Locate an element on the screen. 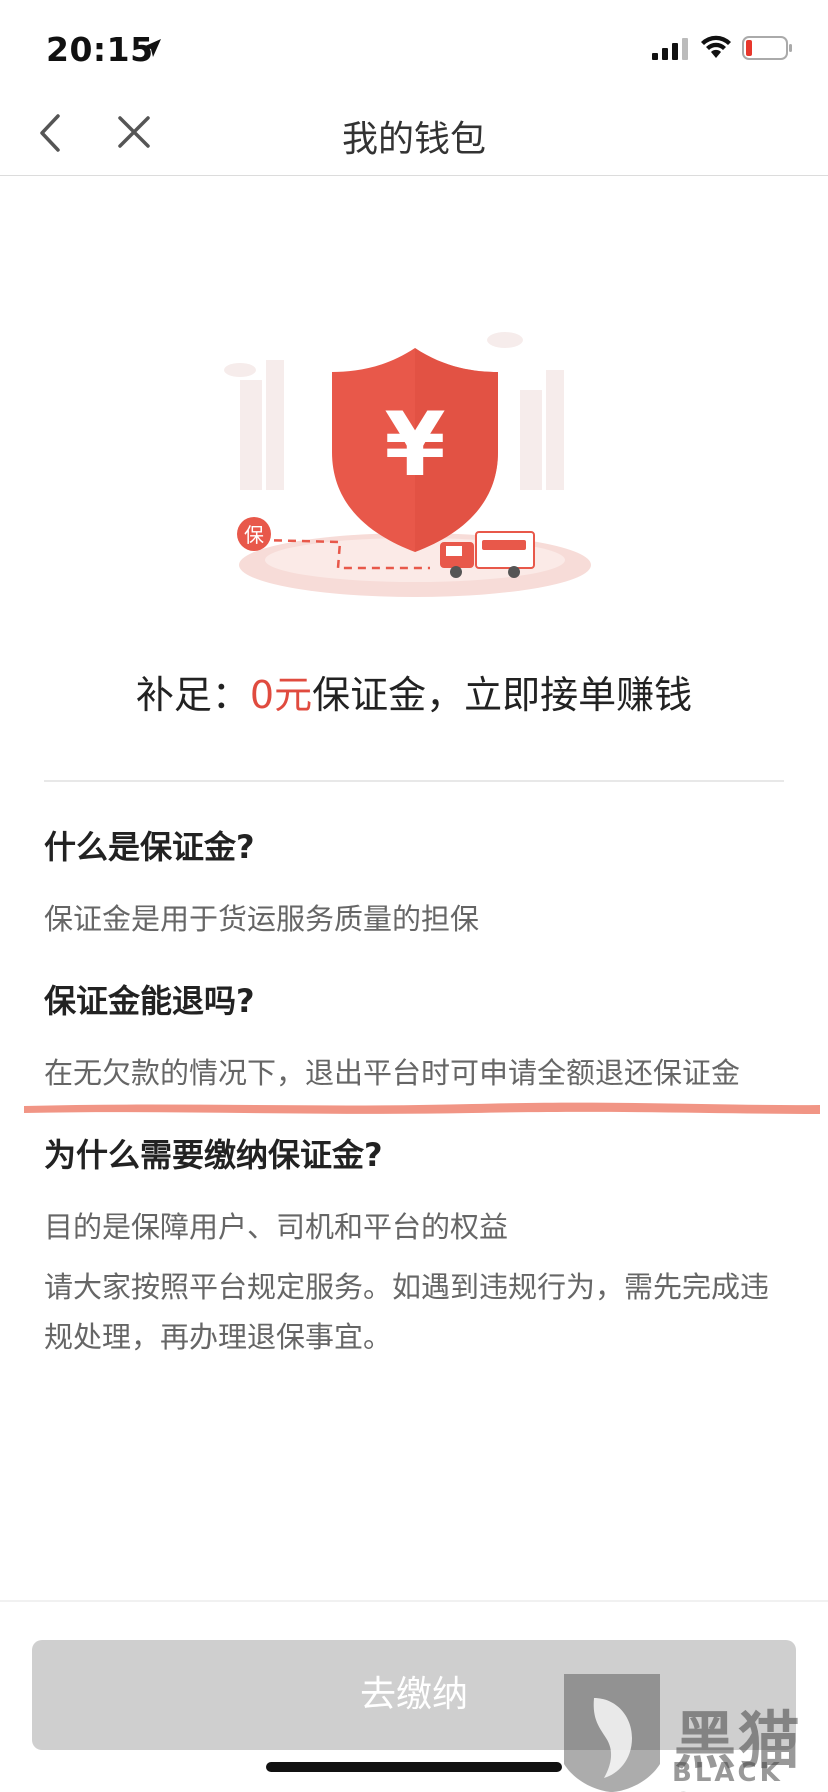  deposit-headline: 补足：0元保证金，立即接单赚钱 is located at coordinates (414, 691).